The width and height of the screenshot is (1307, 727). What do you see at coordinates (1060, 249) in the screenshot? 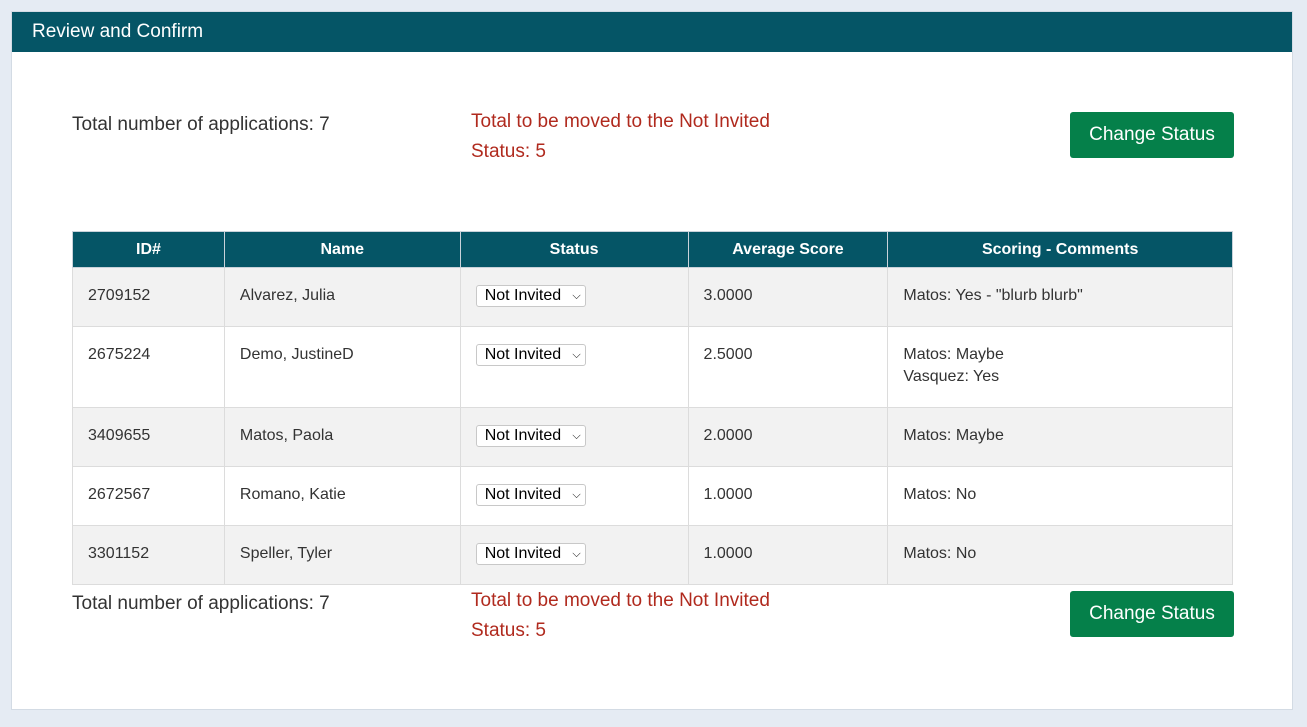
I see `col-header-scoring-comments: Scoring - Comments` at bounding box center [1060, 249].